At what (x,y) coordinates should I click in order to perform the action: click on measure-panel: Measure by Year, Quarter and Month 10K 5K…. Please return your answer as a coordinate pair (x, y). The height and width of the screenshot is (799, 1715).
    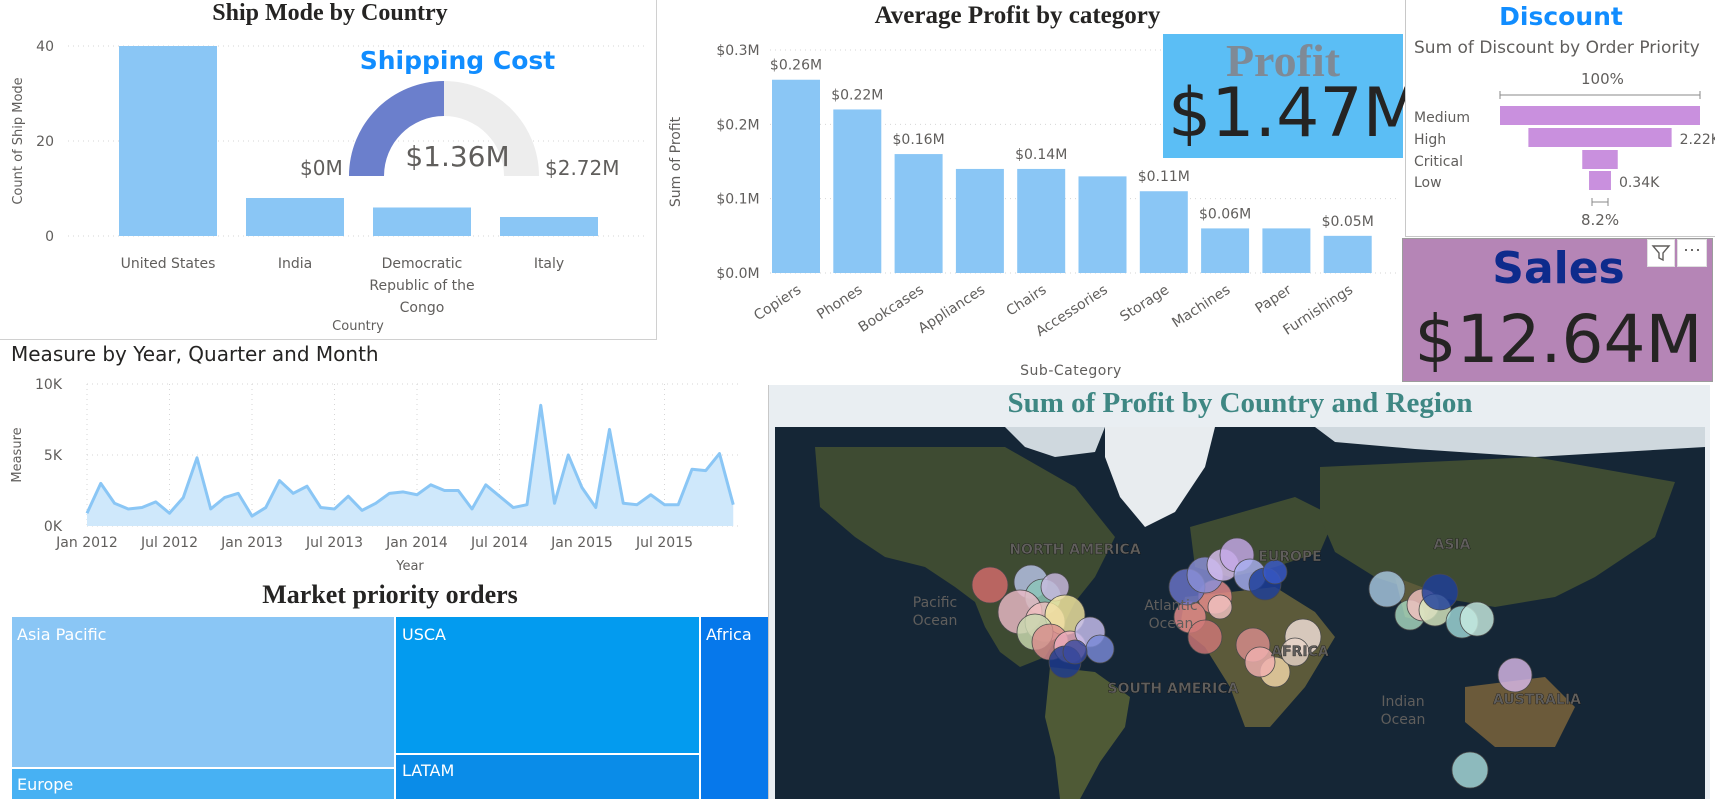
    Looking at the image, I should click on (380, 458).